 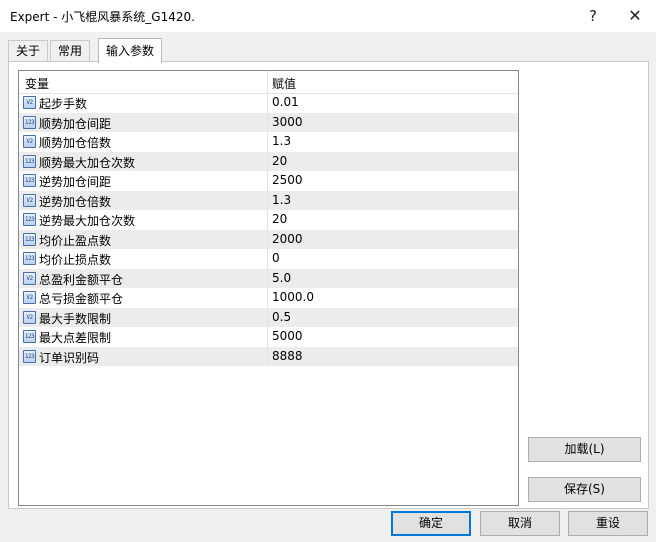 I want to click on load-button: 加载(L), so click(x=584, y=449).